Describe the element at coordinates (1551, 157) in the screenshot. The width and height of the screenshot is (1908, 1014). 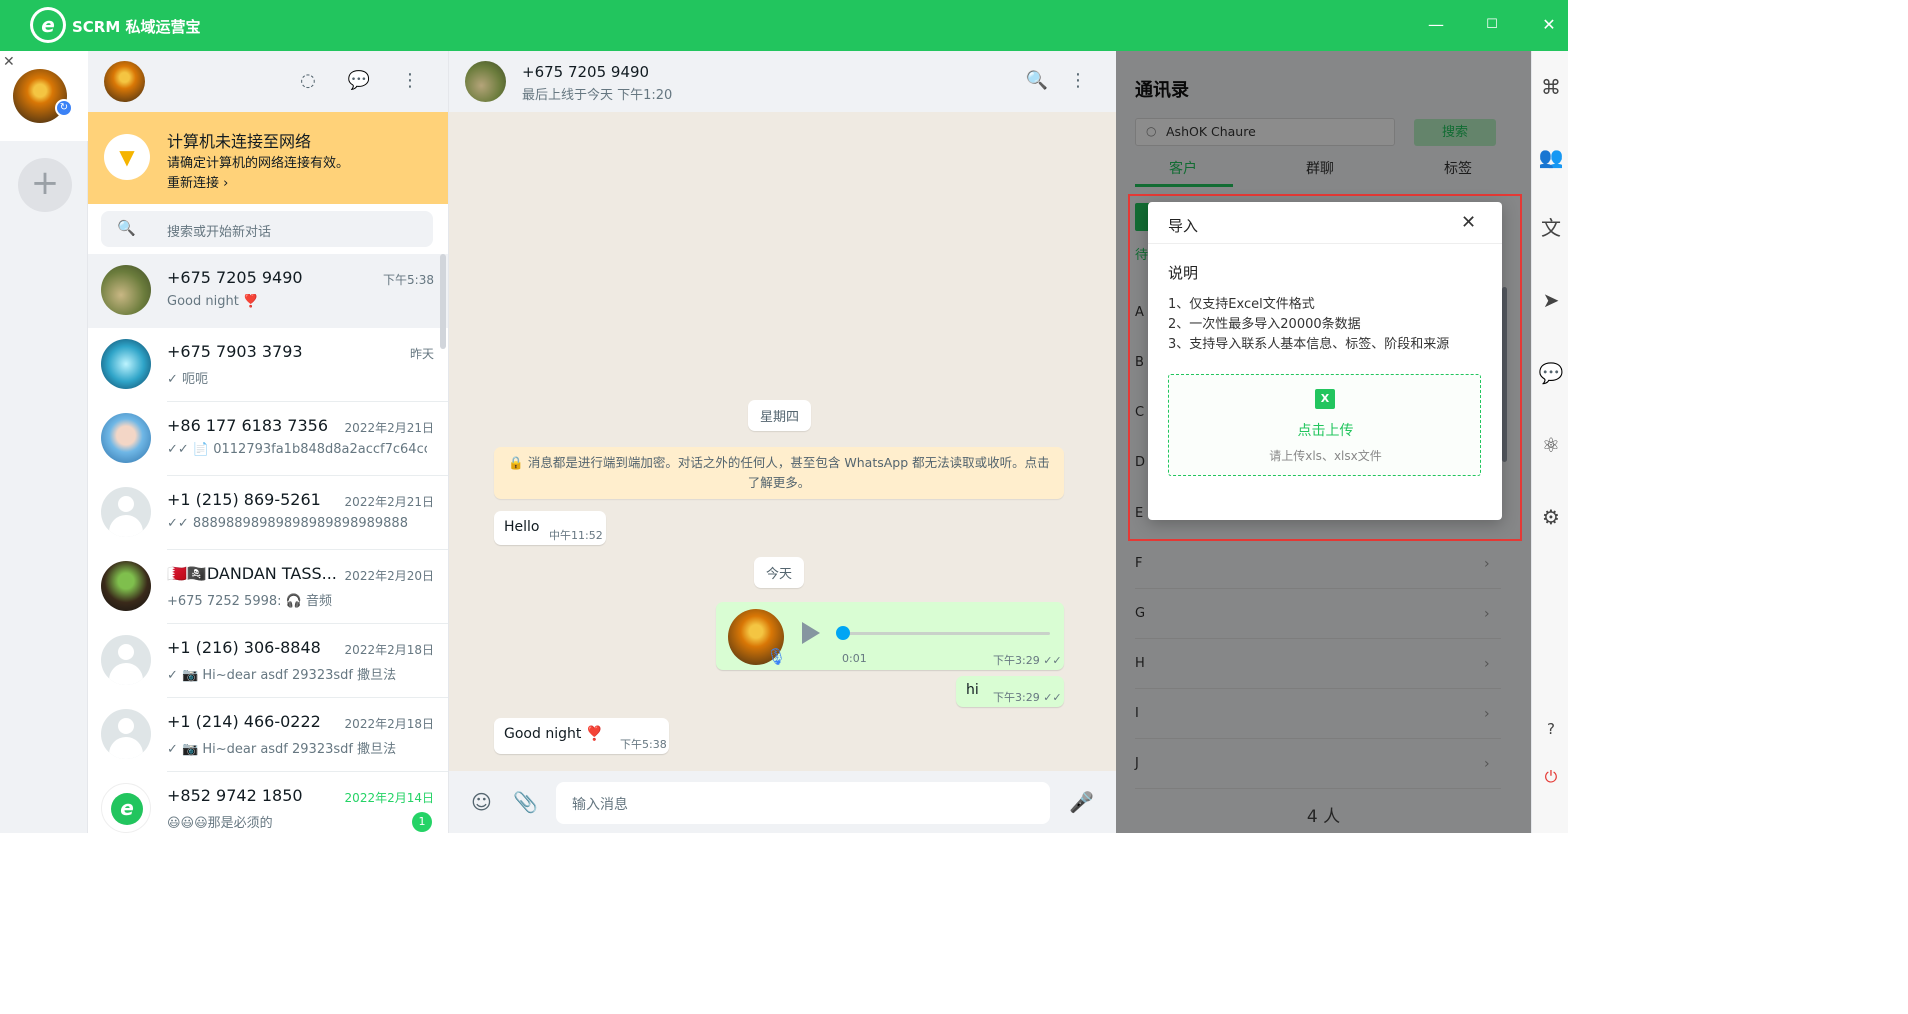
I see `contacts-icon: 👥` at that location.